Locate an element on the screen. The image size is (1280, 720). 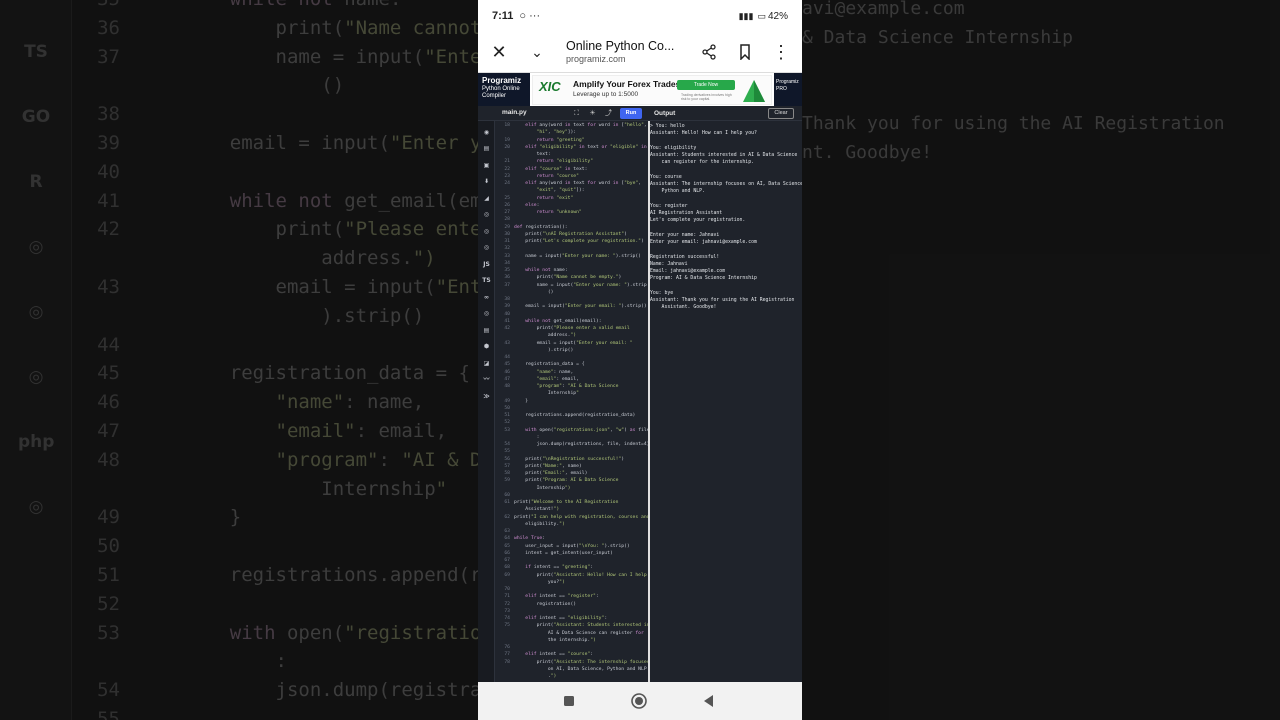
language-icon: ⬇ is located at coordinates (486, 181).